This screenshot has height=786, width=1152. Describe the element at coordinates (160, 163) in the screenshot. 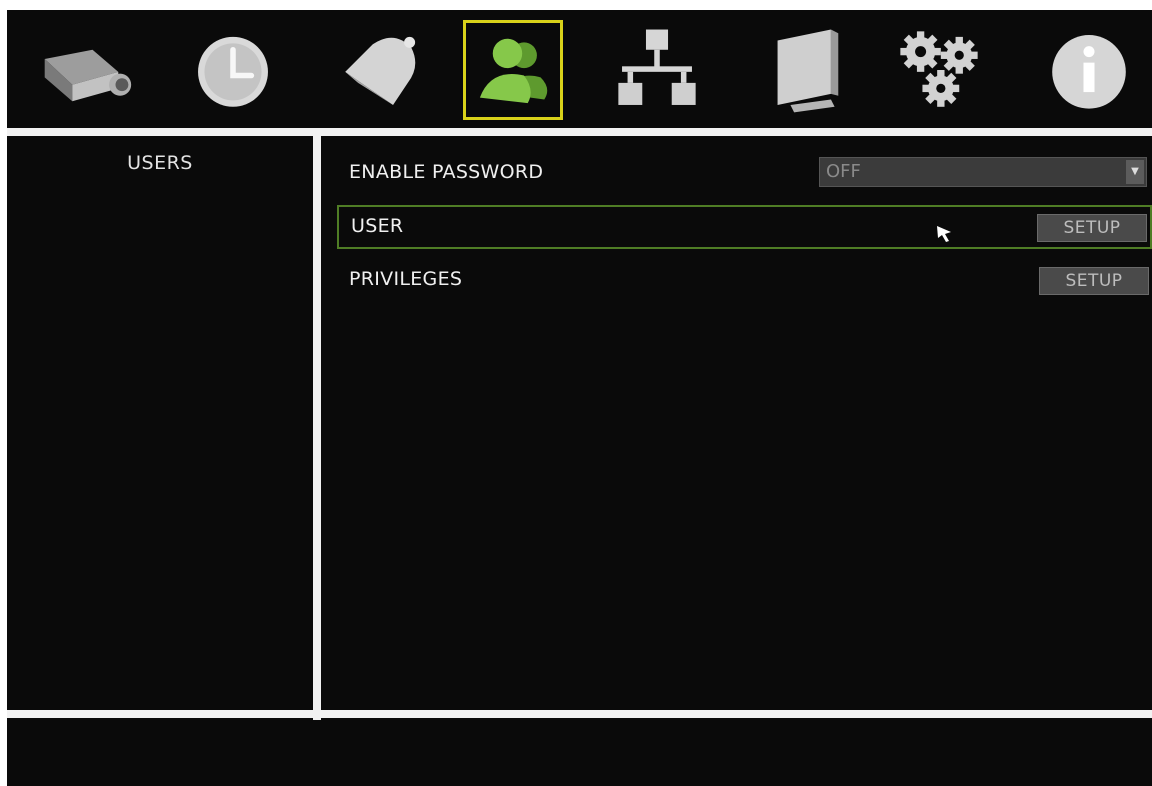

I see `sidebar-title: USERS` at that location.